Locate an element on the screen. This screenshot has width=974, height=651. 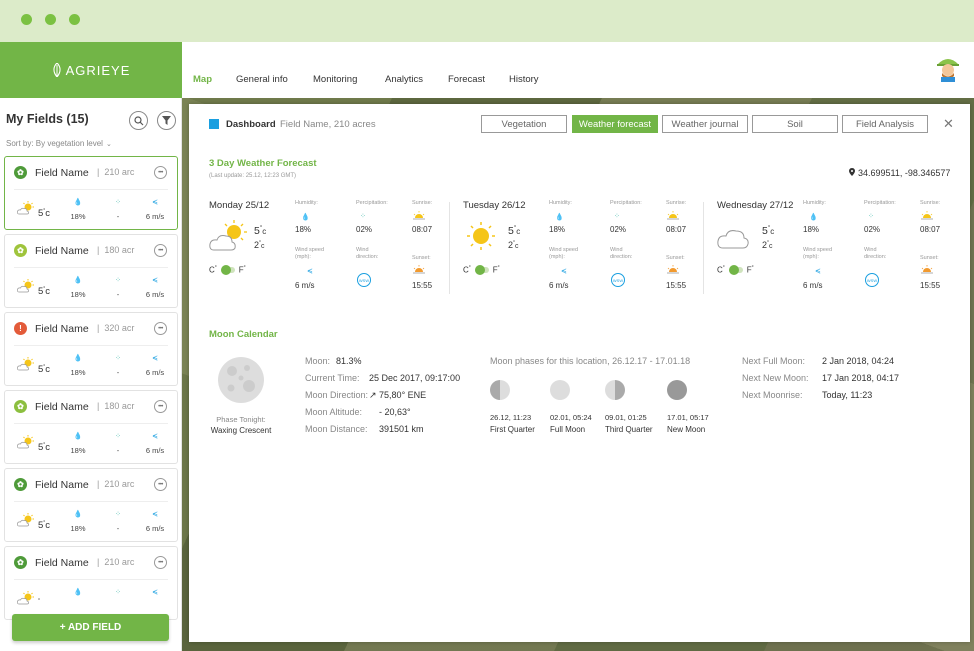
close-icon: ✕ is located at coordinates (948, 124).